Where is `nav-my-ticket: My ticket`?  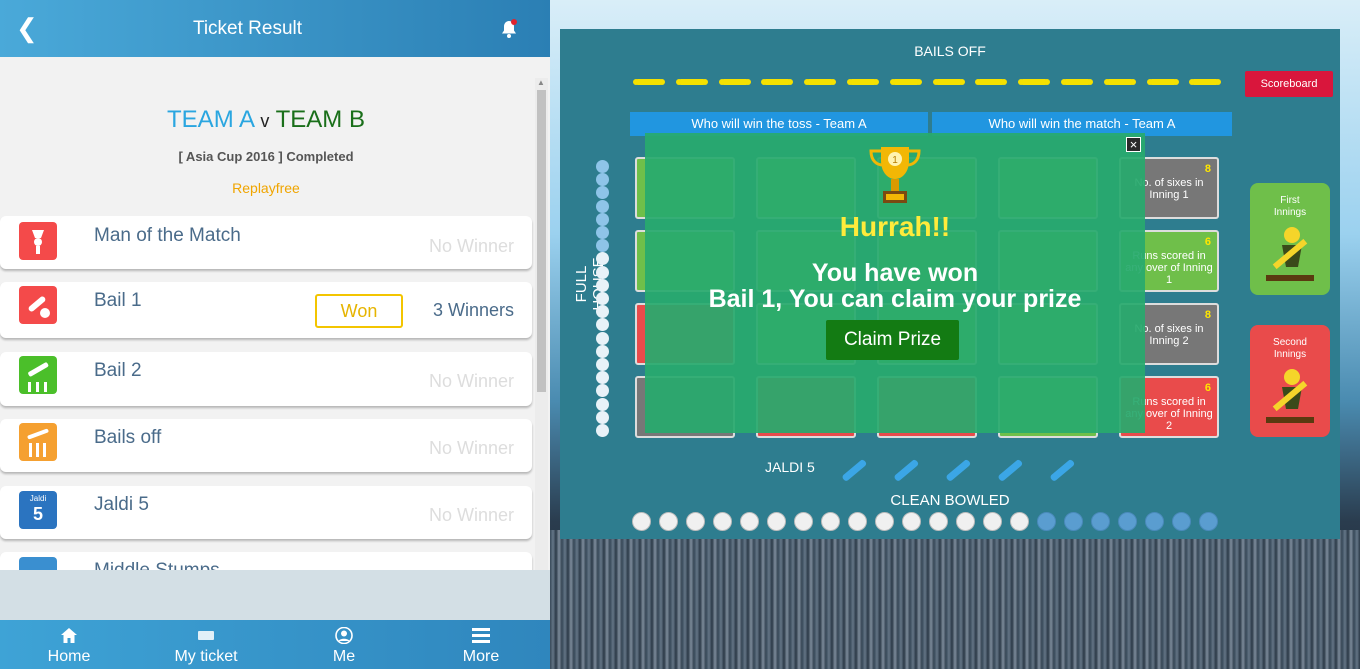 nav-my-ticket: My ticket is located at coordinates (206, 644).